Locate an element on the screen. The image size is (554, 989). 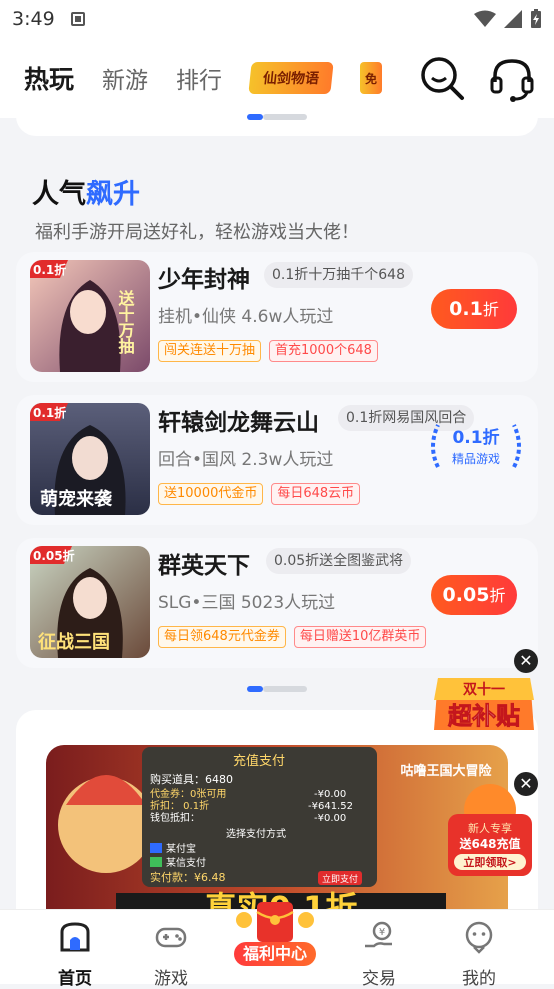
tag: 闯关连送十万抽 is located at coordinates (210, 351).